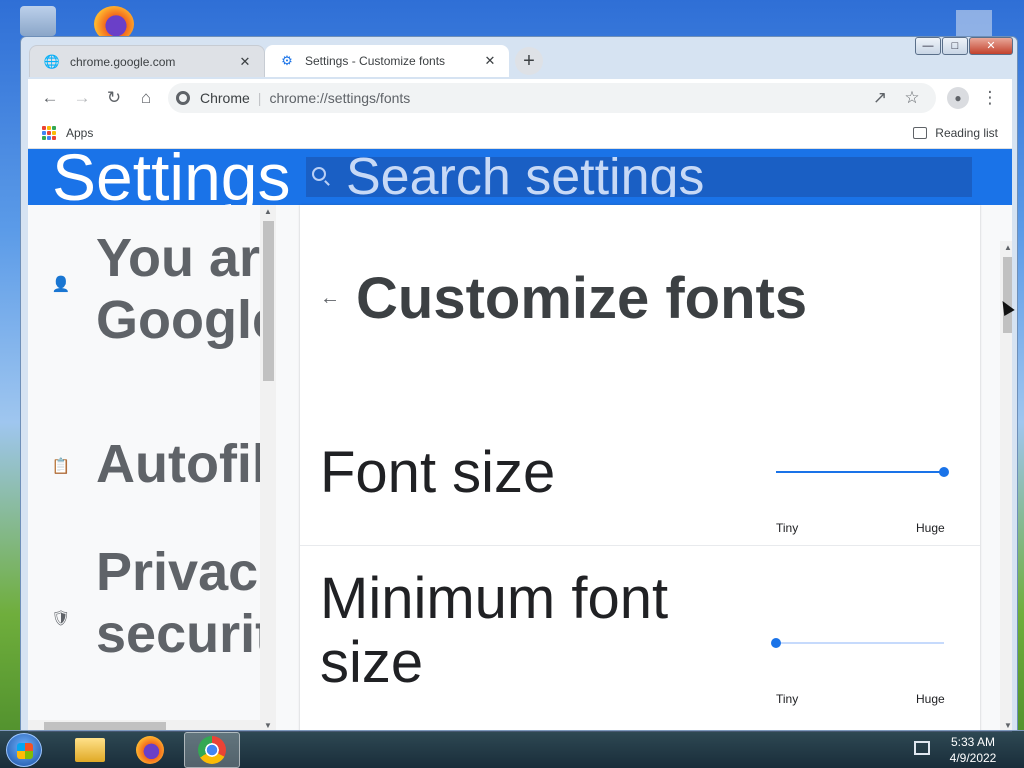 The image size is (1024, 768). What do you see at coordinates (372, 662) in the screenshot?
I see `minimum-font-size-label: size` at bounding box center [372, 662].